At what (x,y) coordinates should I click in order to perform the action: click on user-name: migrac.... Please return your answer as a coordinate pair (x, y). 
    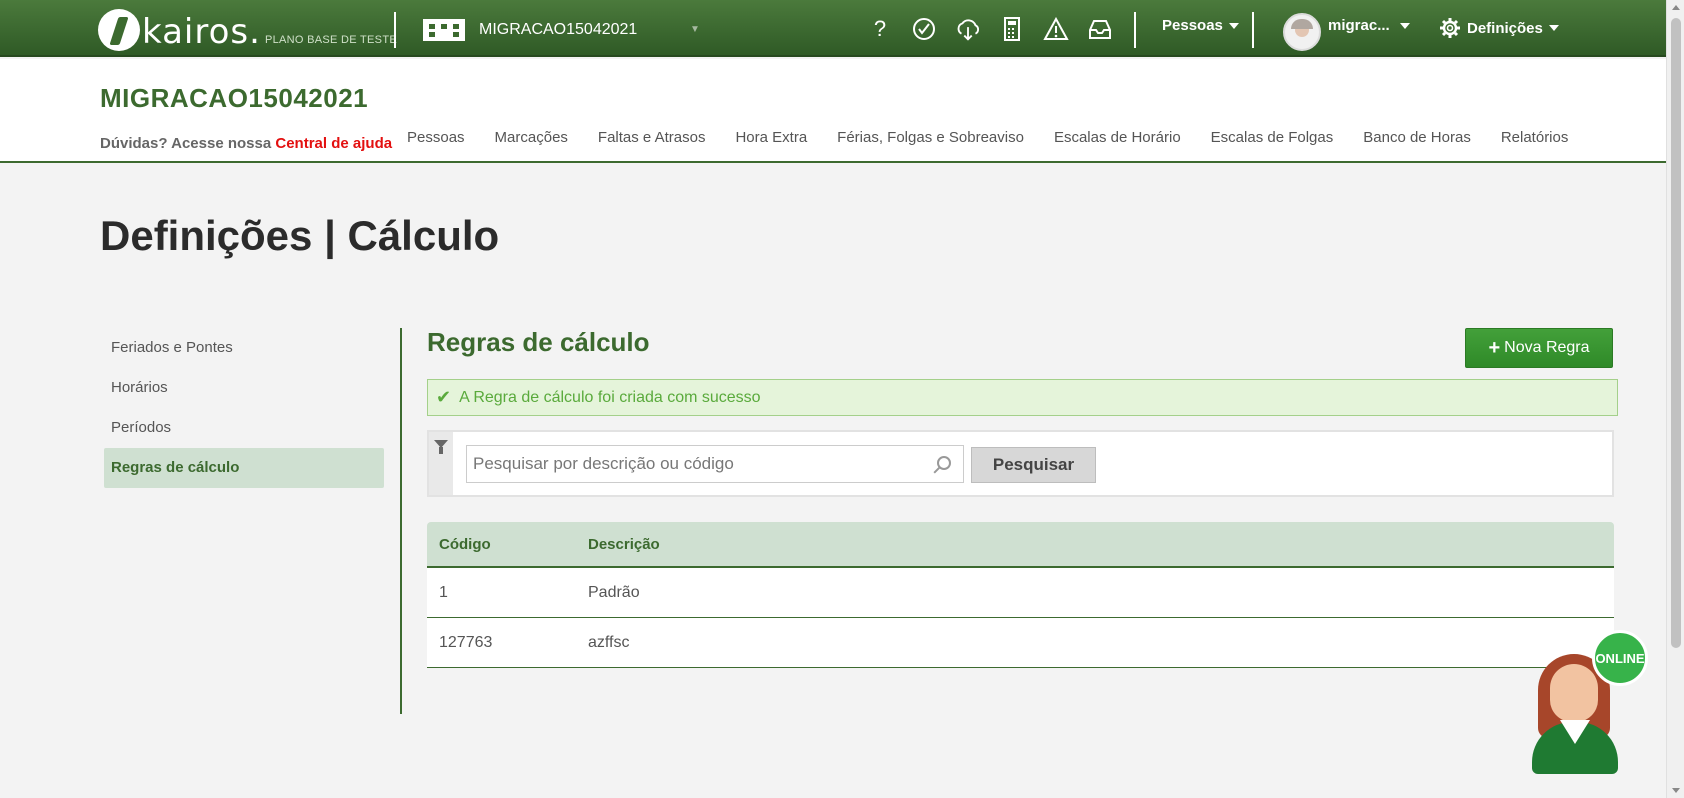
    Looking at the image, I should click on (1359, 25).